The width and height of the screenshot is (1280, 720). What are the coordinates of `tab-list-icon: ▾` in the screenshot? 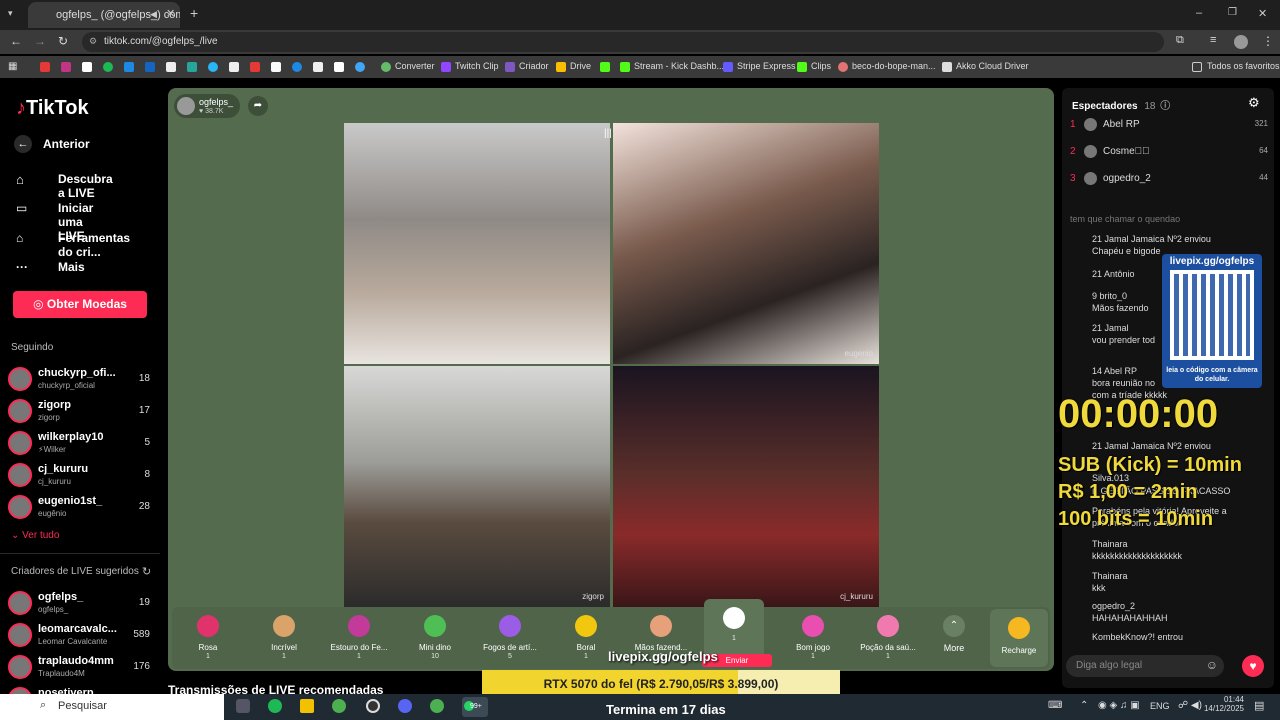 It's located at (14, 14).